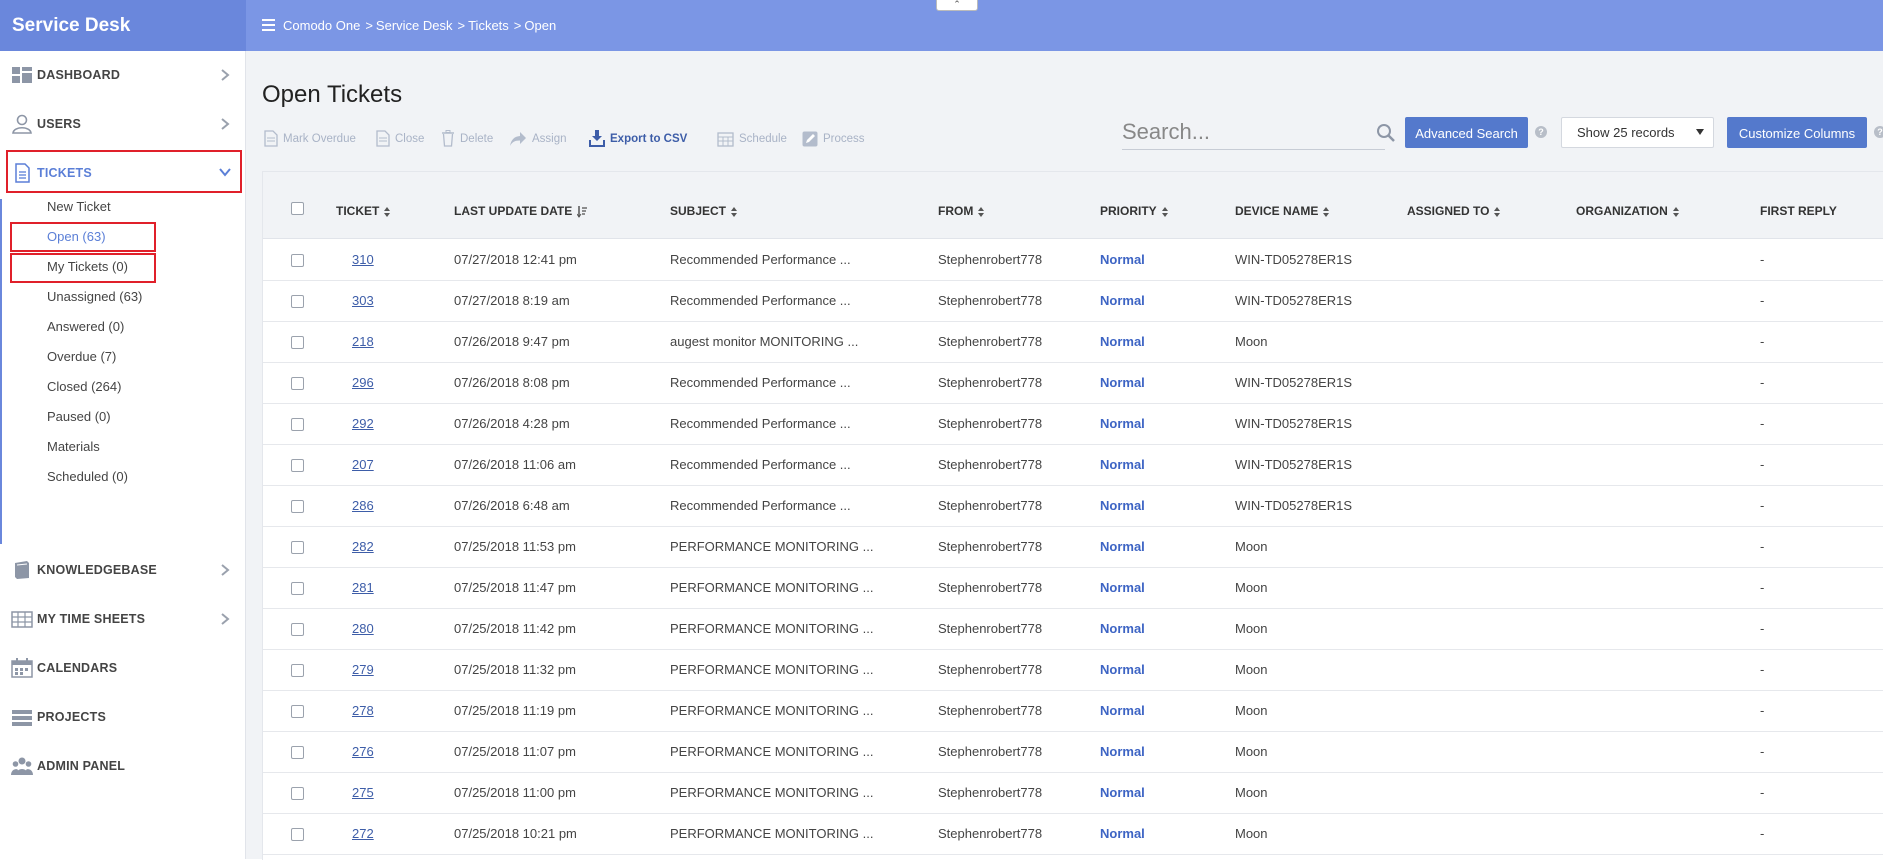 The image size is (1883, 860). I want to click on sidebar-item-dashboard: DASHBOARD, so click(123, 75).